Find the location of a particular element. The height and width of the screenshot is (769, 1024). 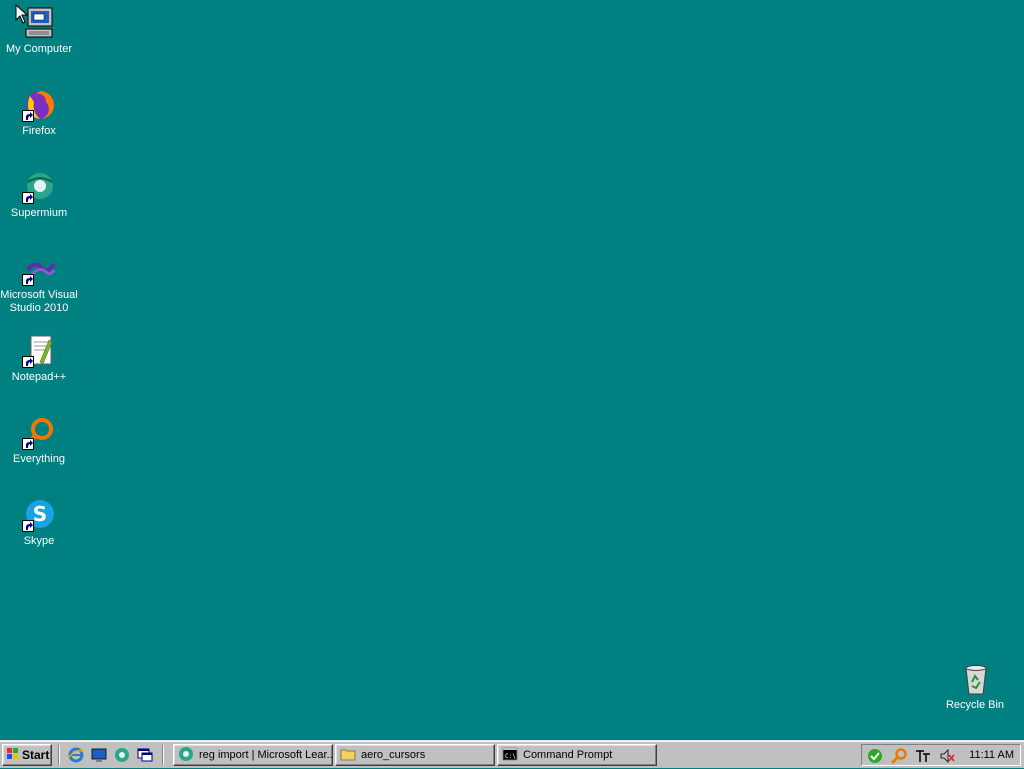

desktop-icon-label: Recycle Bin is located at coordinates (975, 705).